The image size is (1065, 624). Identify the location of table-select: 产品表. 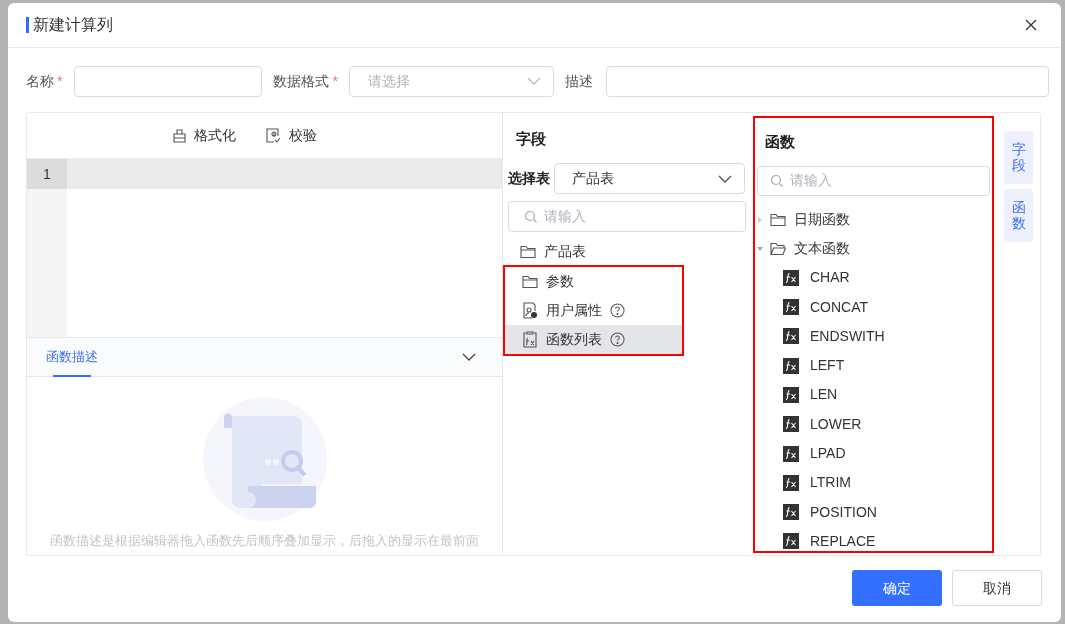
(649, 178).